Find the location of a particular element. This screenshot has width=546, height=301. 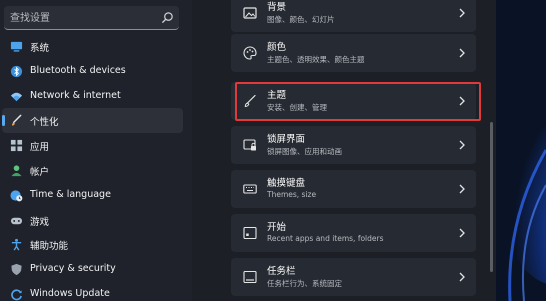

card-subtitle: Themes, size is located at coordinates (292, 194).